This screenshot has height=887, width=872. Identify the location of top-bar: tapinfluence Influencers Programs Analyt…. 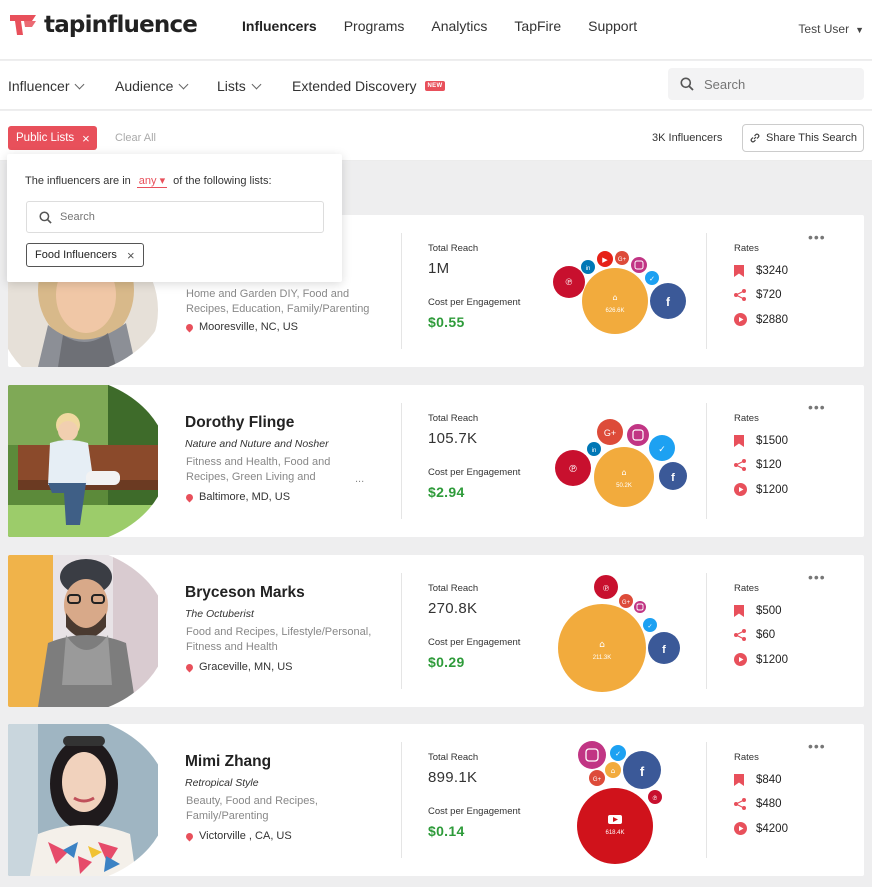
(436, 30).